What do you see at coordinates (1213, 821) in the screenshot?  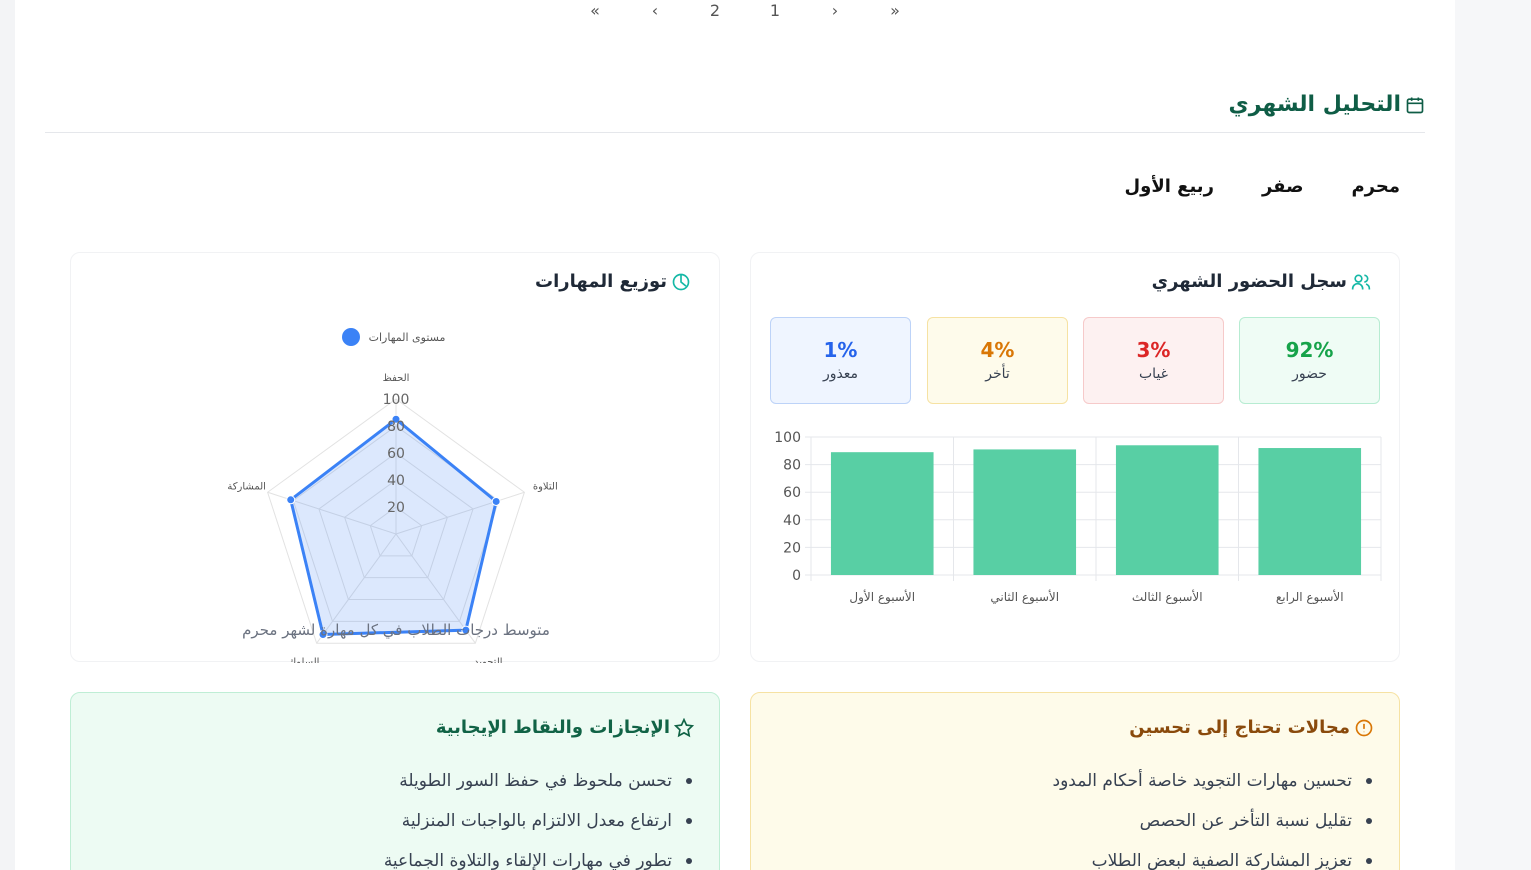 I see `list-item: تقليل نسبة التأخر عن الحصص` at bounding box center [1213, 821].